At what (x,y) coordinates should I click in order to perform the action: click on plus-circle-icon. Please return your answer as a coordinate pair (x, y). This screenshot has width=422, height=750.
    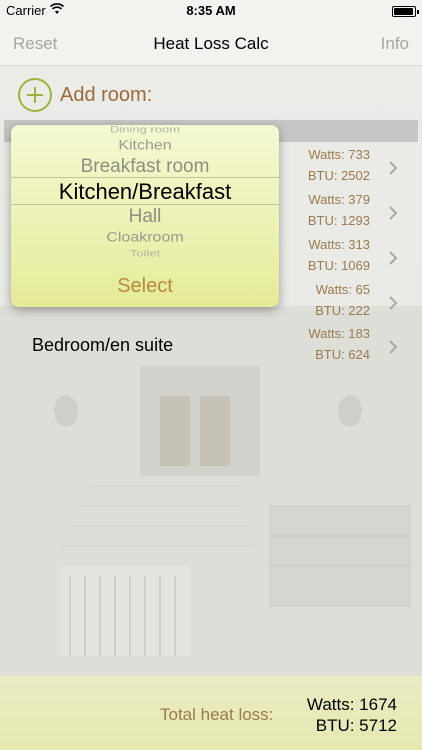
    Looking at the image, I should click on (35, 95).